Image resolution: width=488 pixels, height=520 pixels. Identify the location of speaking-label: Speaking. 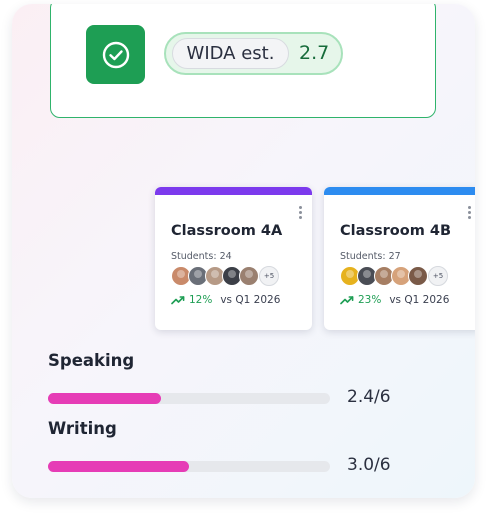
(91, 360).